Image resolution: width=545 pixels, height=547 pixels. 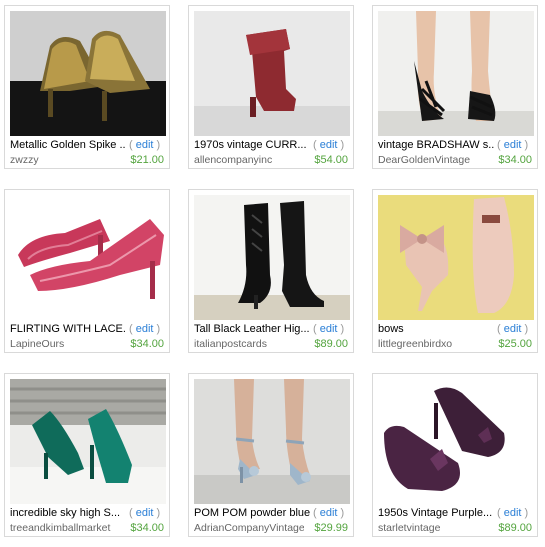 What do you see at coordinates (88, 257) in the screenshot?
I see `pink-lace-pumps-image` at bounding box center [88, 257].